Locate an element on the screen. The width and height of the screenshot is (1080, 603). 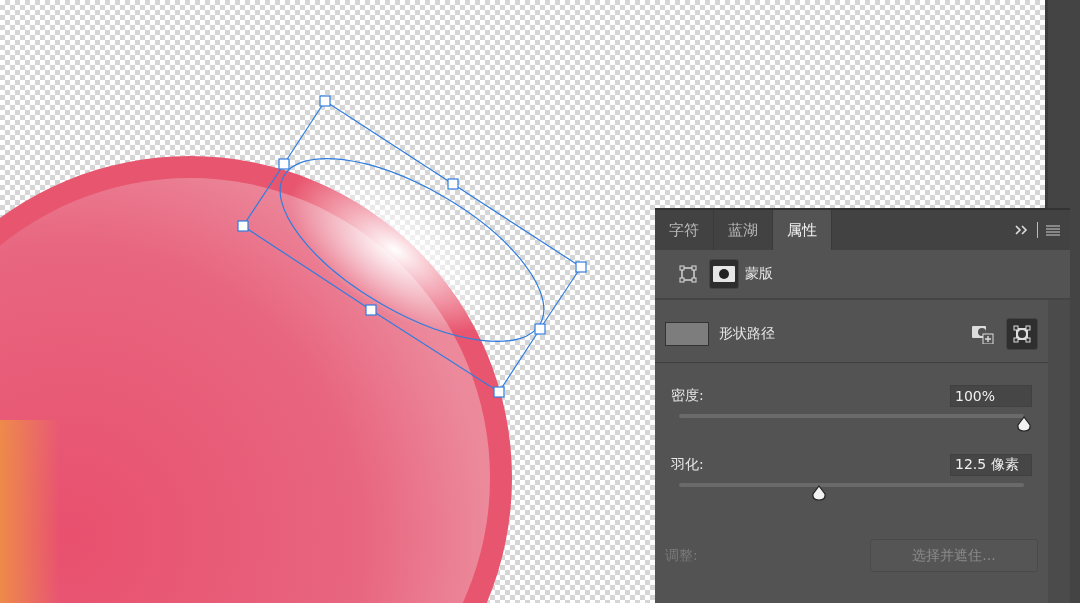
expand-icon is located at coordinates (1022, 230).